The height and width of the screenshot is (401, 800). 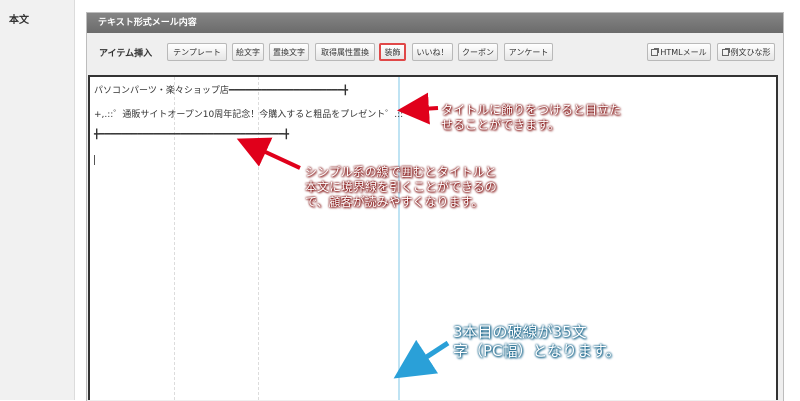 What do you see at coordinates (421, 359) in the screenshot?
I see `blue-arrow` at bounding box center [421, 359].